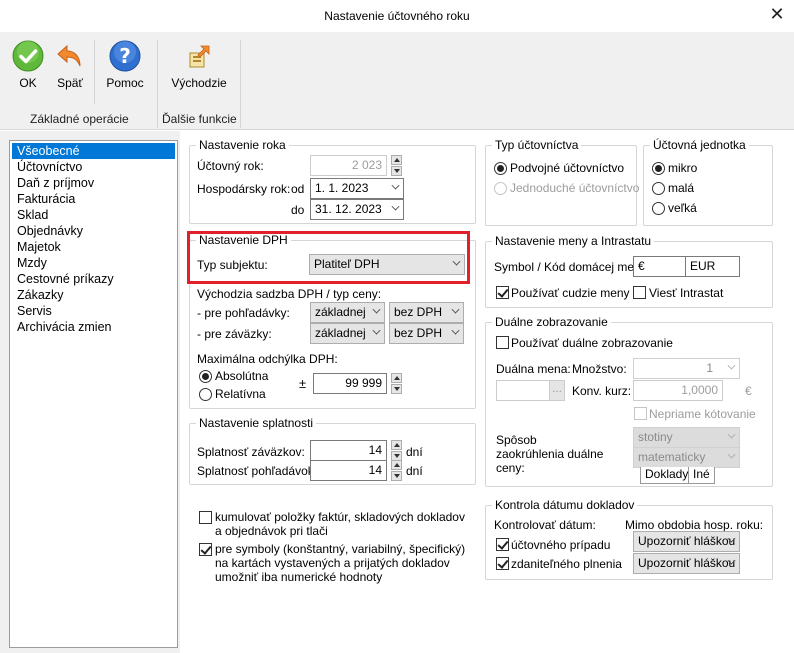 This screenshot has height=653, width=794. I want to click on currency-symbol-label: Symbol / Kód domácej meny:, so click(572, 267).